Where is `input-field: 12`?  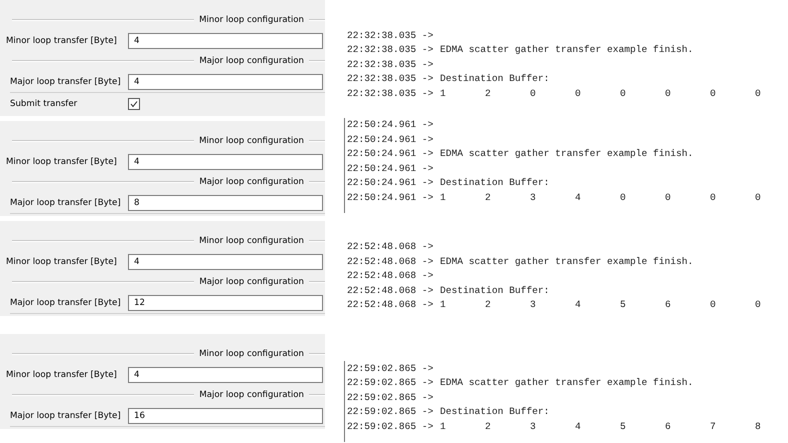 input-field: 12 is located at coordinates (225, 302).